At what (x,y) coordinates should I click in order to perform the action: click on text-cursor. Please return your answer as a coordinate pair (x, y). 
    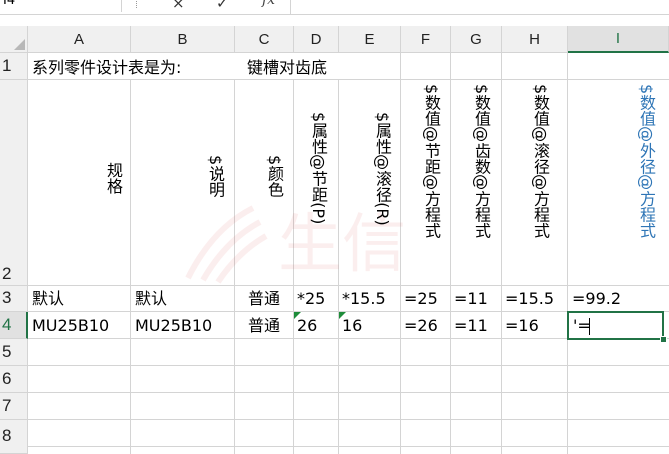
    Looking at the image, I should click on (589, 326).